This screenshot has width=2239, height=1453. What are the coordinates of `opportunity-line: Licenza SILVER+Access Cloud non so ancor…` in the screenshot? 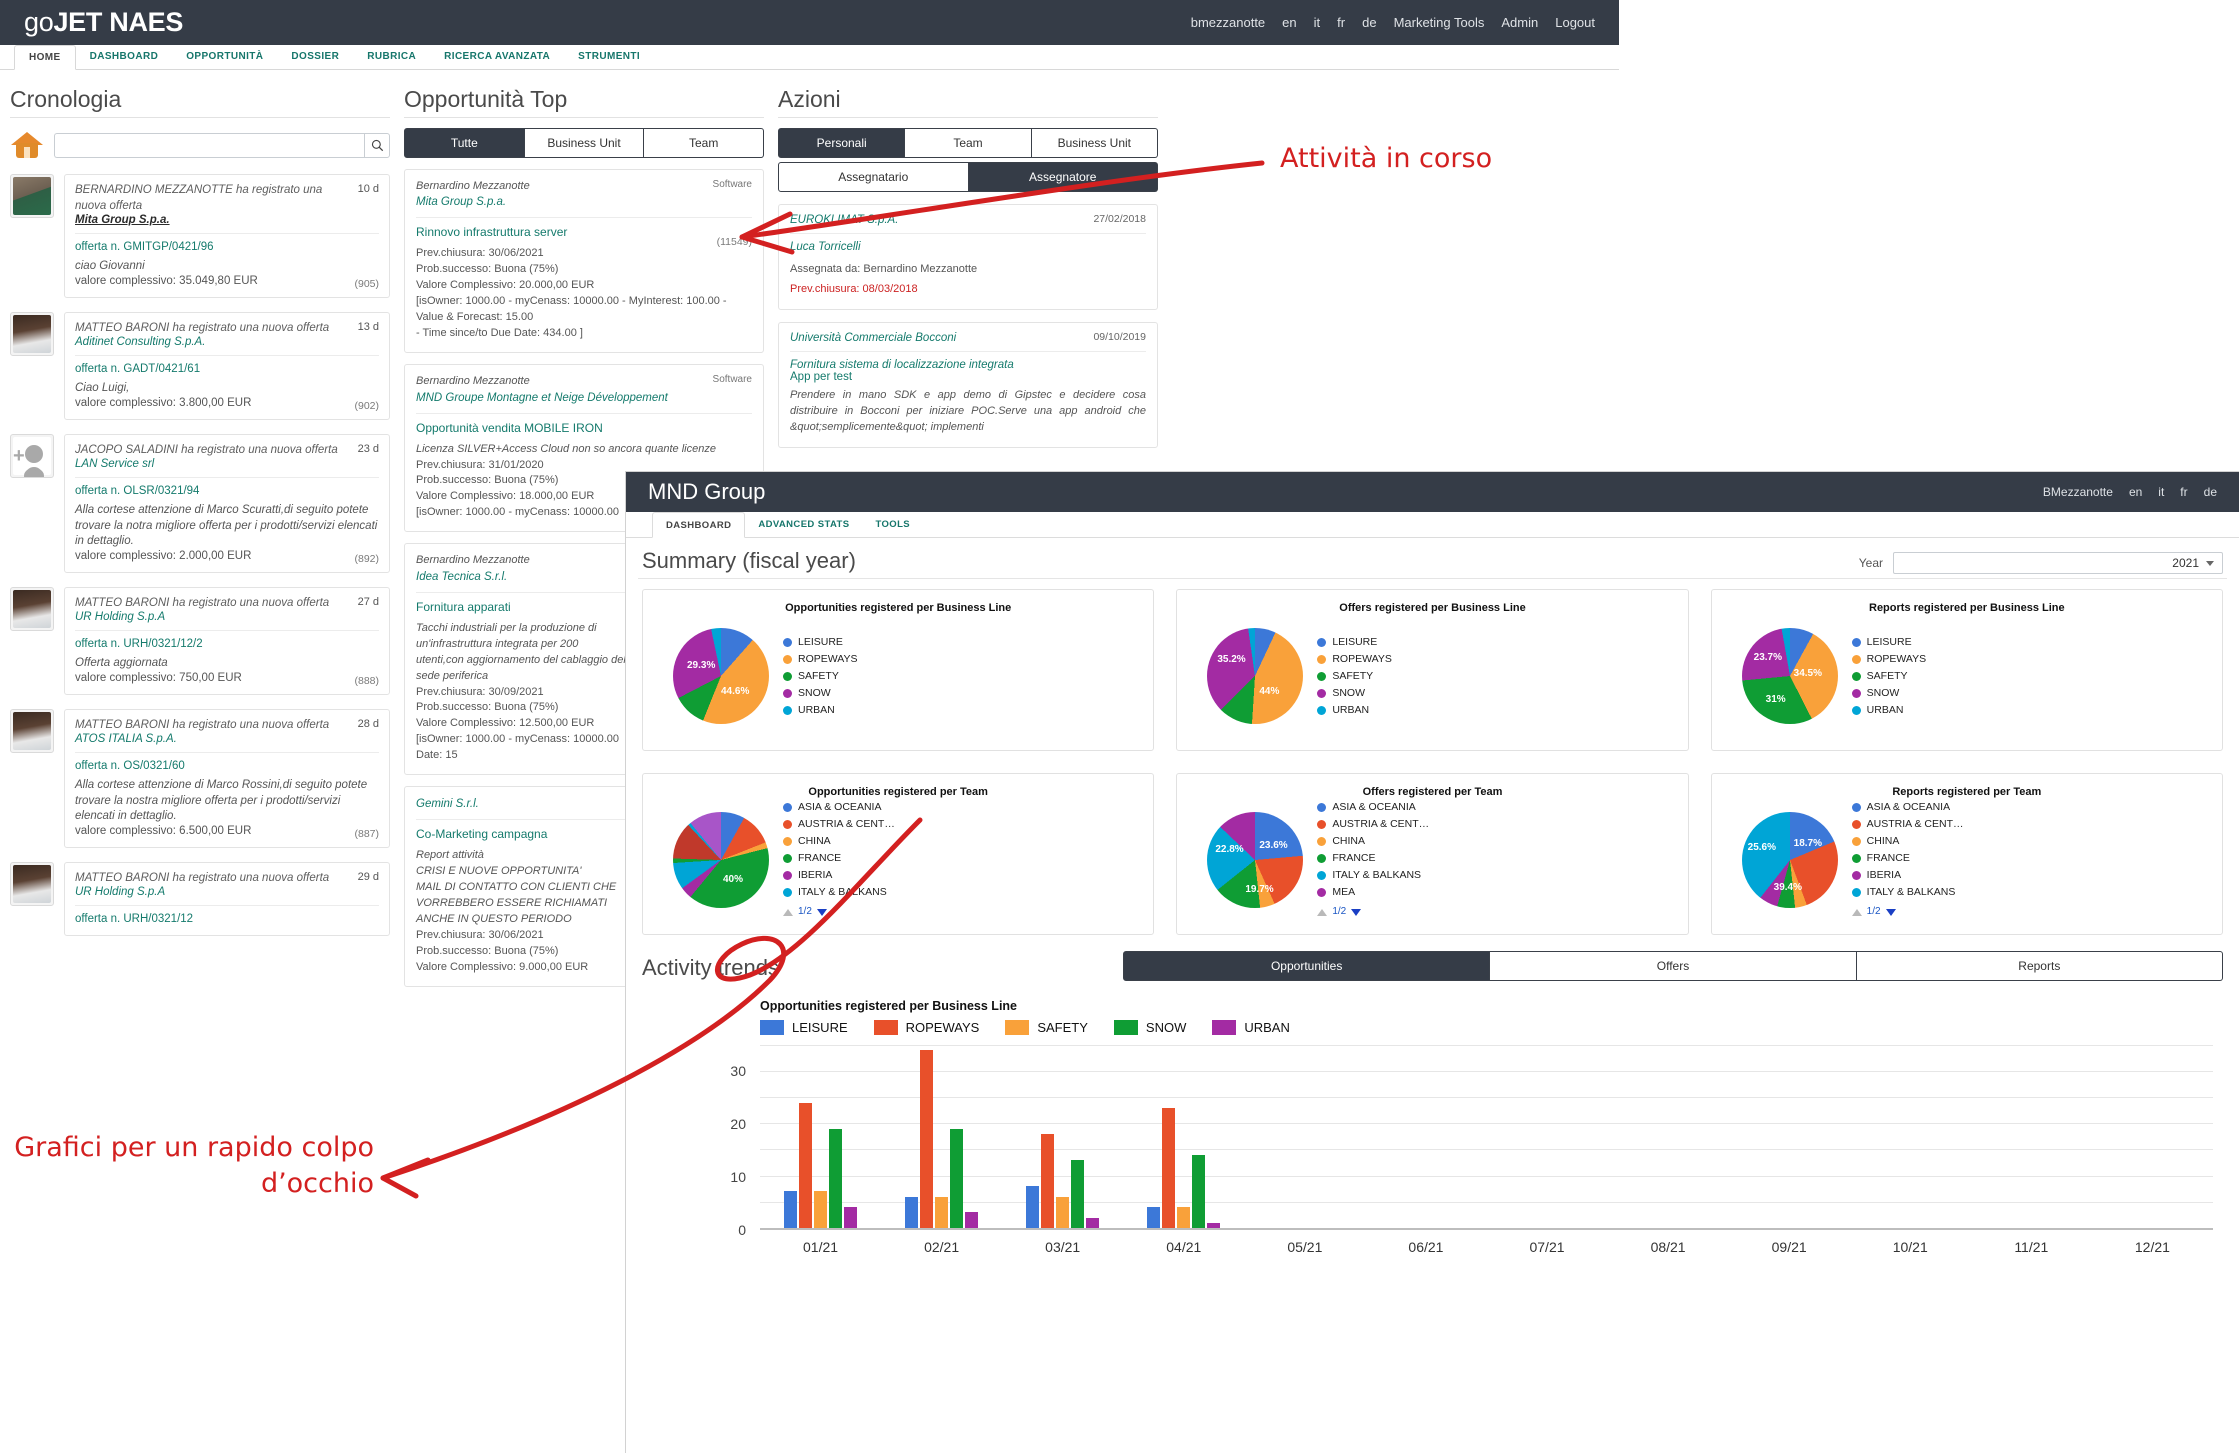 It's located at (566, 448).